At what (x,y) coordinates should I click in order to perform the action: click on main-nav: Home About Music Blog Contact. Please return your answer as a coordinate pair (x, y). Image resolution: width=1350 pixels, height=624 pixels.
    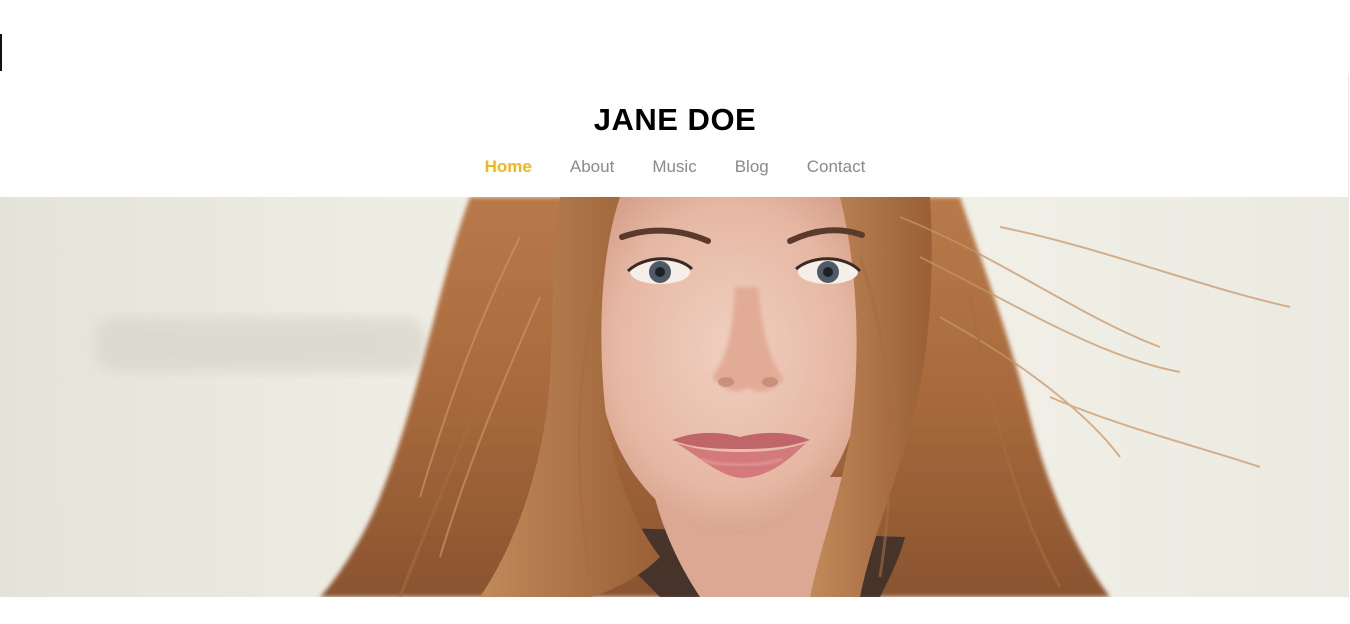
    Looking at the image, I should click on (675, 167).